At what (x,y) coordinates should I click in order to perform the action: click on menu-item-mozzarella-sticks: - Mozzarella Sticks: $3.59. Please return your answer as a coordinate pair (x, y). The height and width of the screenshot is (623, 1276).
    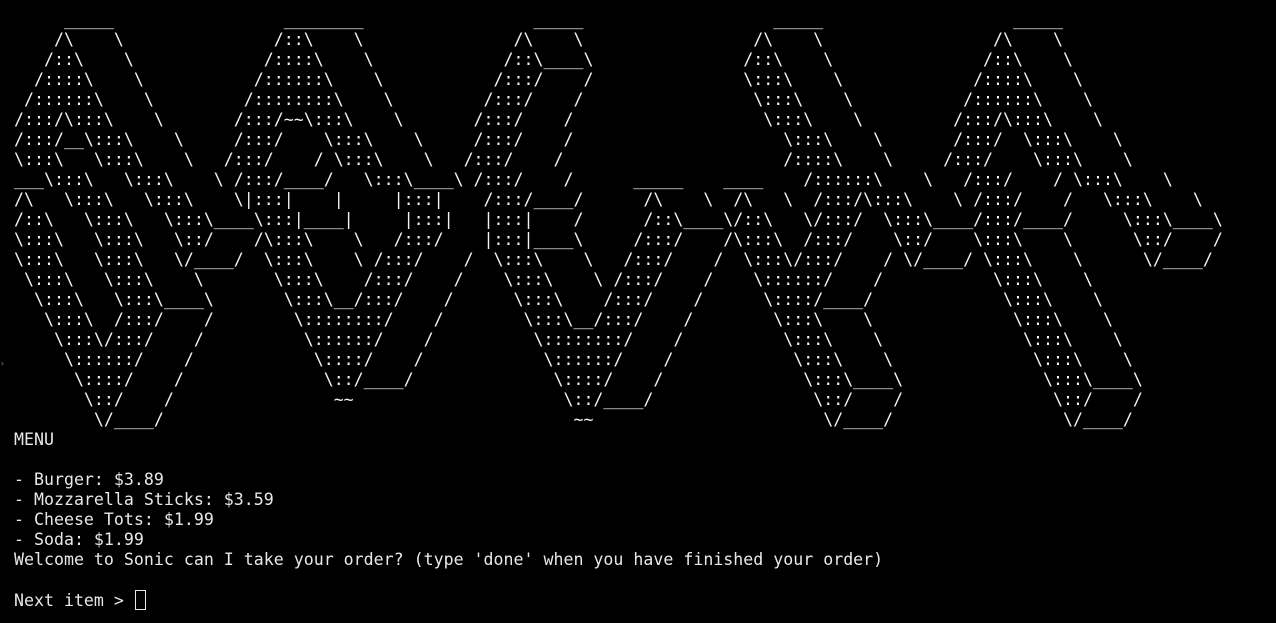
    Looking at the image, I should click on (144, 499).